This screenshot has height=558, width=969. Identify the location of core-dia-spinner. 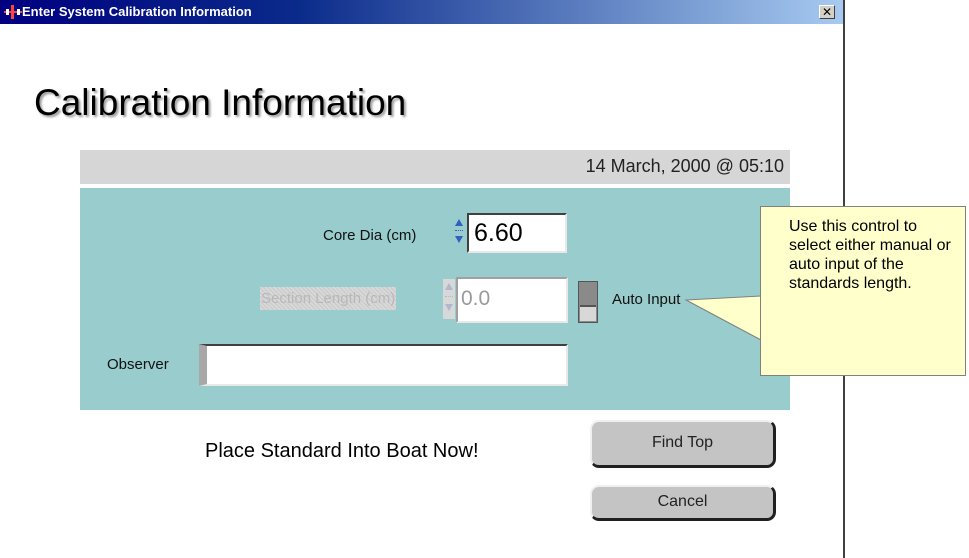
(459, 232).